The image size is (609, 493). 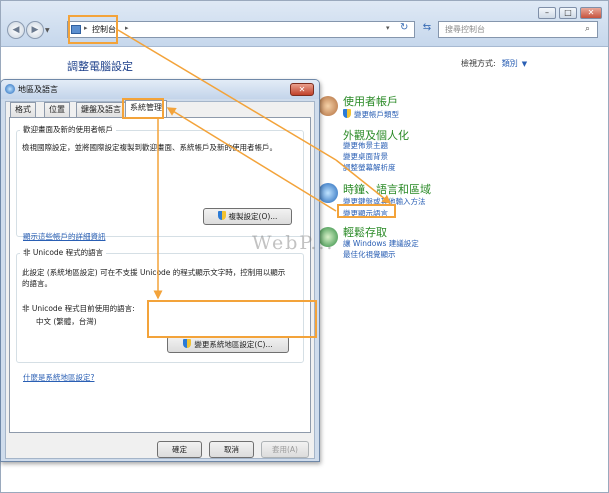 What do you see at coordinates (227, 95) in the screenshot?
I see `arrow-breadcrumb-to-clock` at bounding box center [227, 95].